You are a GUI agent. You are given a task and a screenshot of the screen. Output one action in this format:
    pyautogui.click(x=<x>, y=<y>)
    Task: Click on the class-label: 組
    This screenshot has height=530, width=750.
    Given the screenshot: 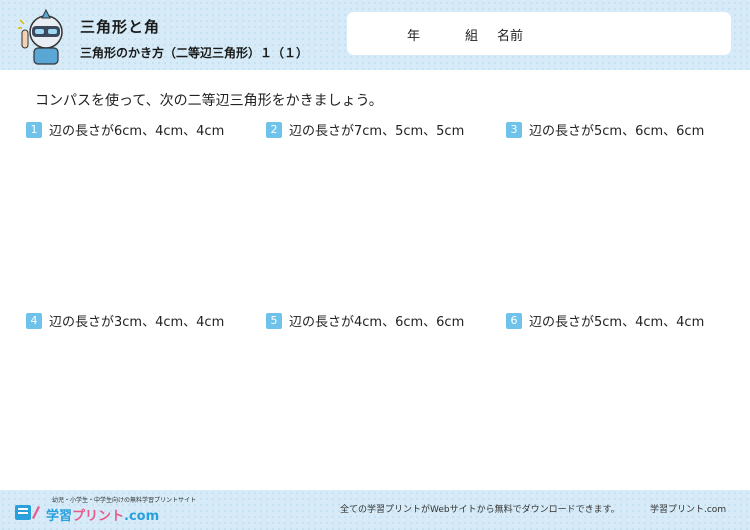 What is the action you would take?
    pyautogui.click(x=472, y=36)
    